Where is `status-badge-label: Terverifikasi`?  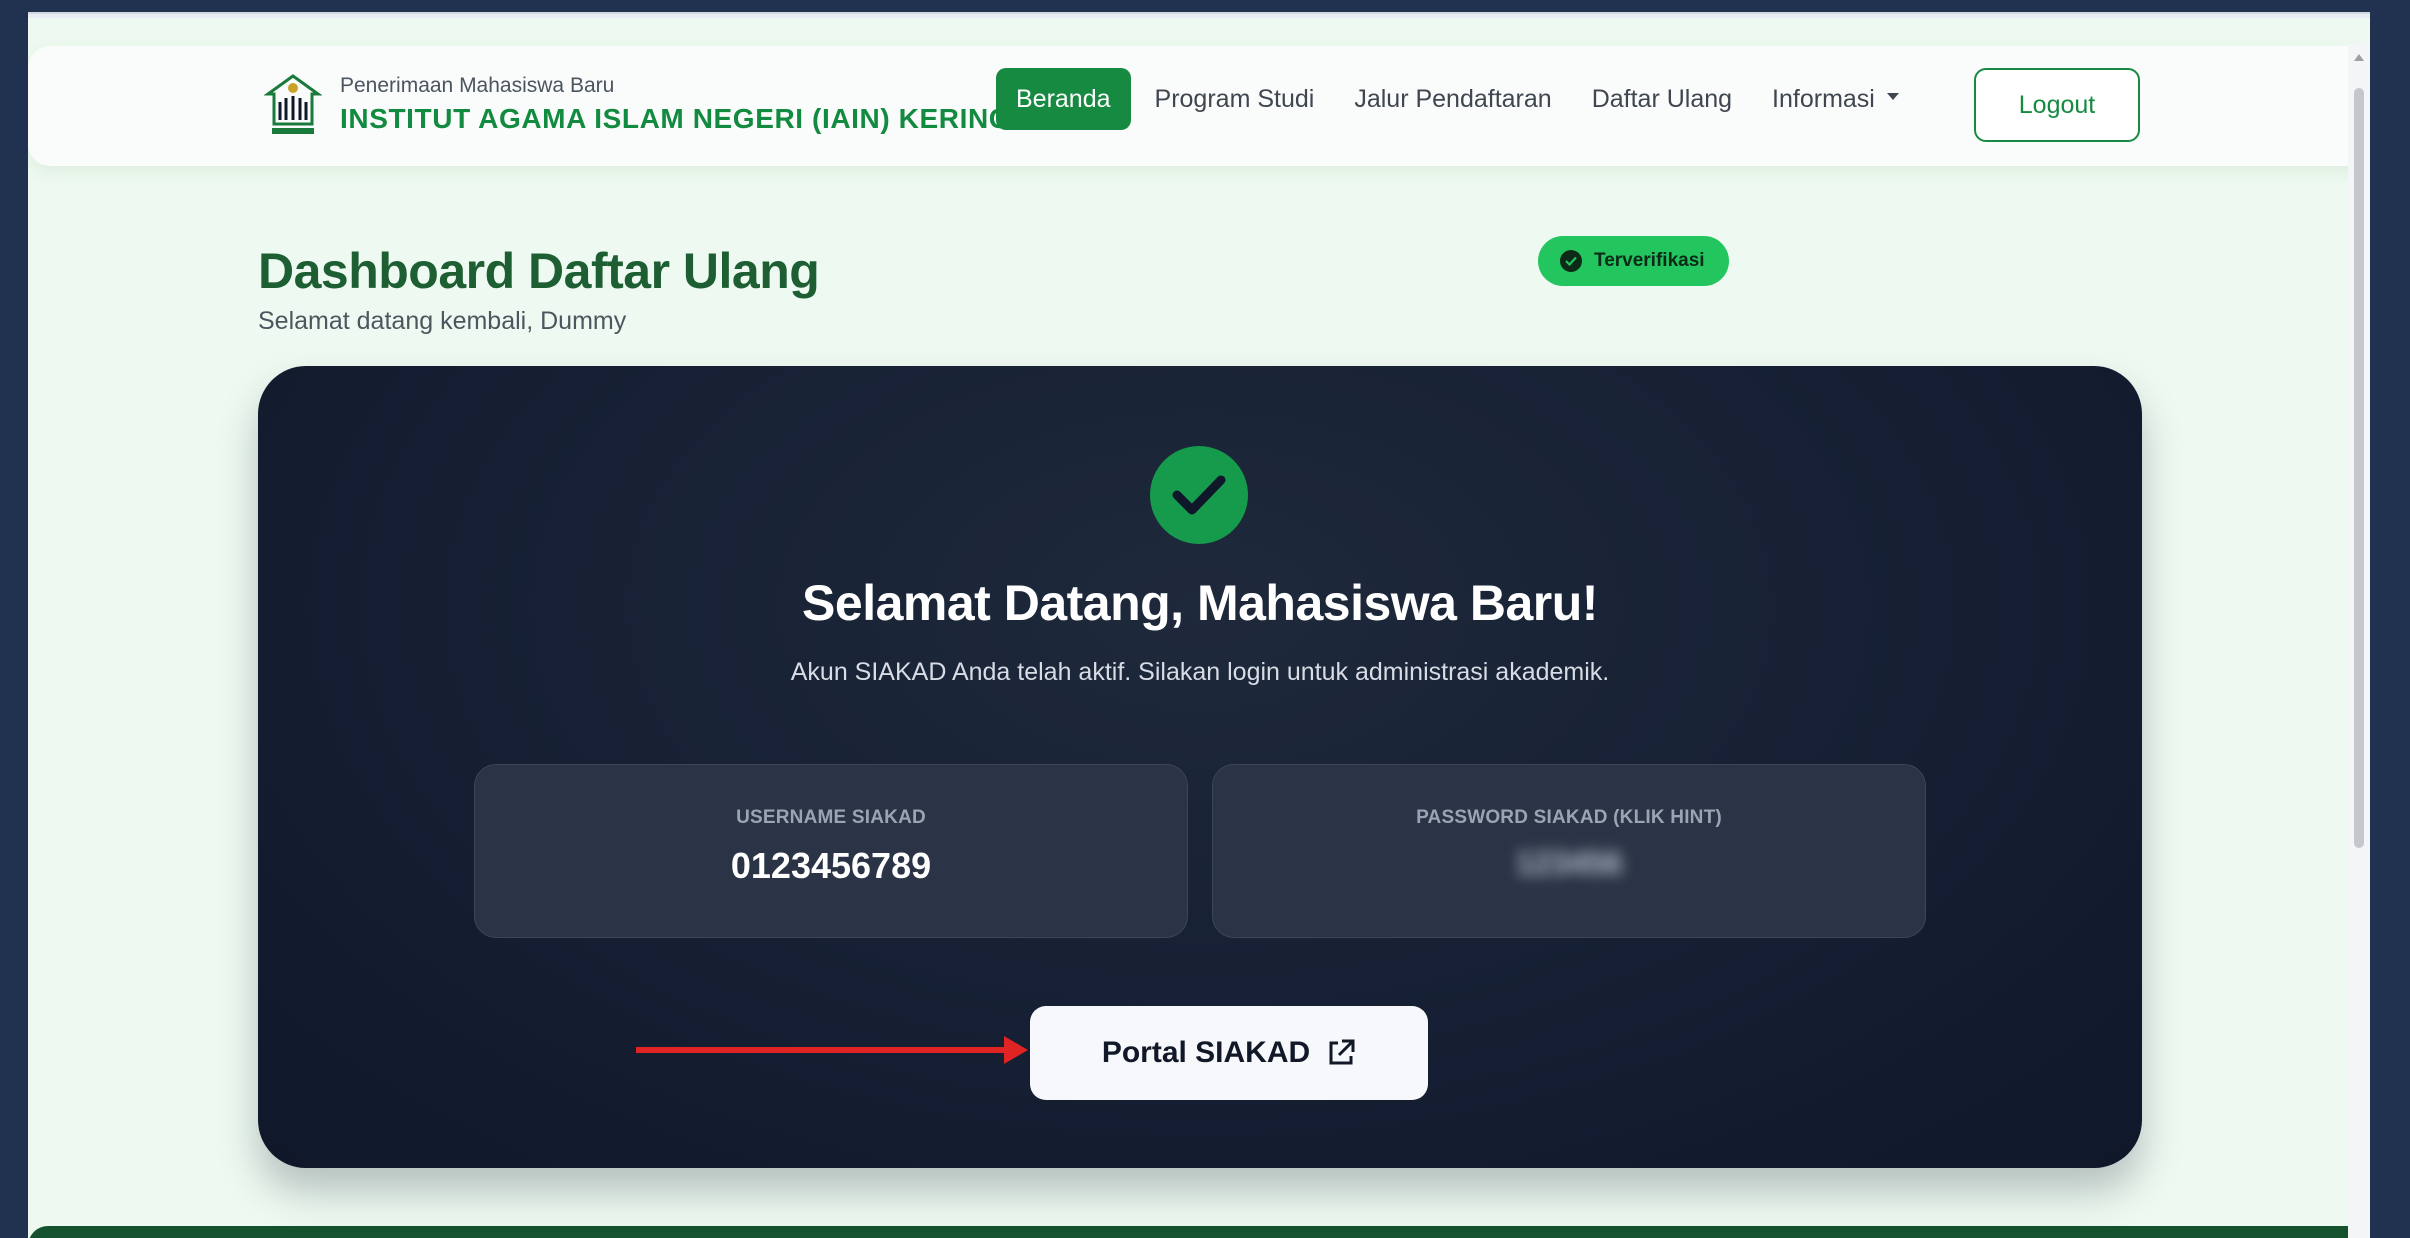 status-badge-label: Terverifikasi is located at coordinates (1649, 260).